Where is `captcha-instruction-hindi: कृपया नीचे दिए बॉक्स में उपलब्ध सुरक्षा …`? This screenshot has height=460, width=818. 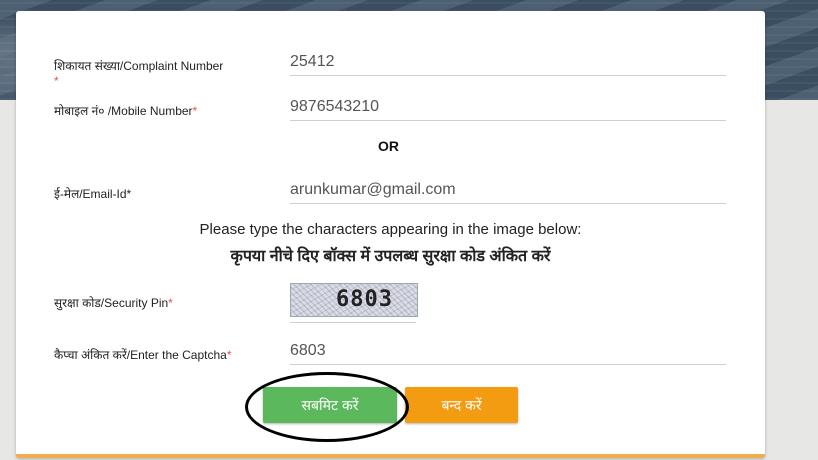
captcha-instruction-hindi: कृपया नीचे दिए बॉक्स में उपलब्ध सुरक्षा … is located at coordinates (390, 256).